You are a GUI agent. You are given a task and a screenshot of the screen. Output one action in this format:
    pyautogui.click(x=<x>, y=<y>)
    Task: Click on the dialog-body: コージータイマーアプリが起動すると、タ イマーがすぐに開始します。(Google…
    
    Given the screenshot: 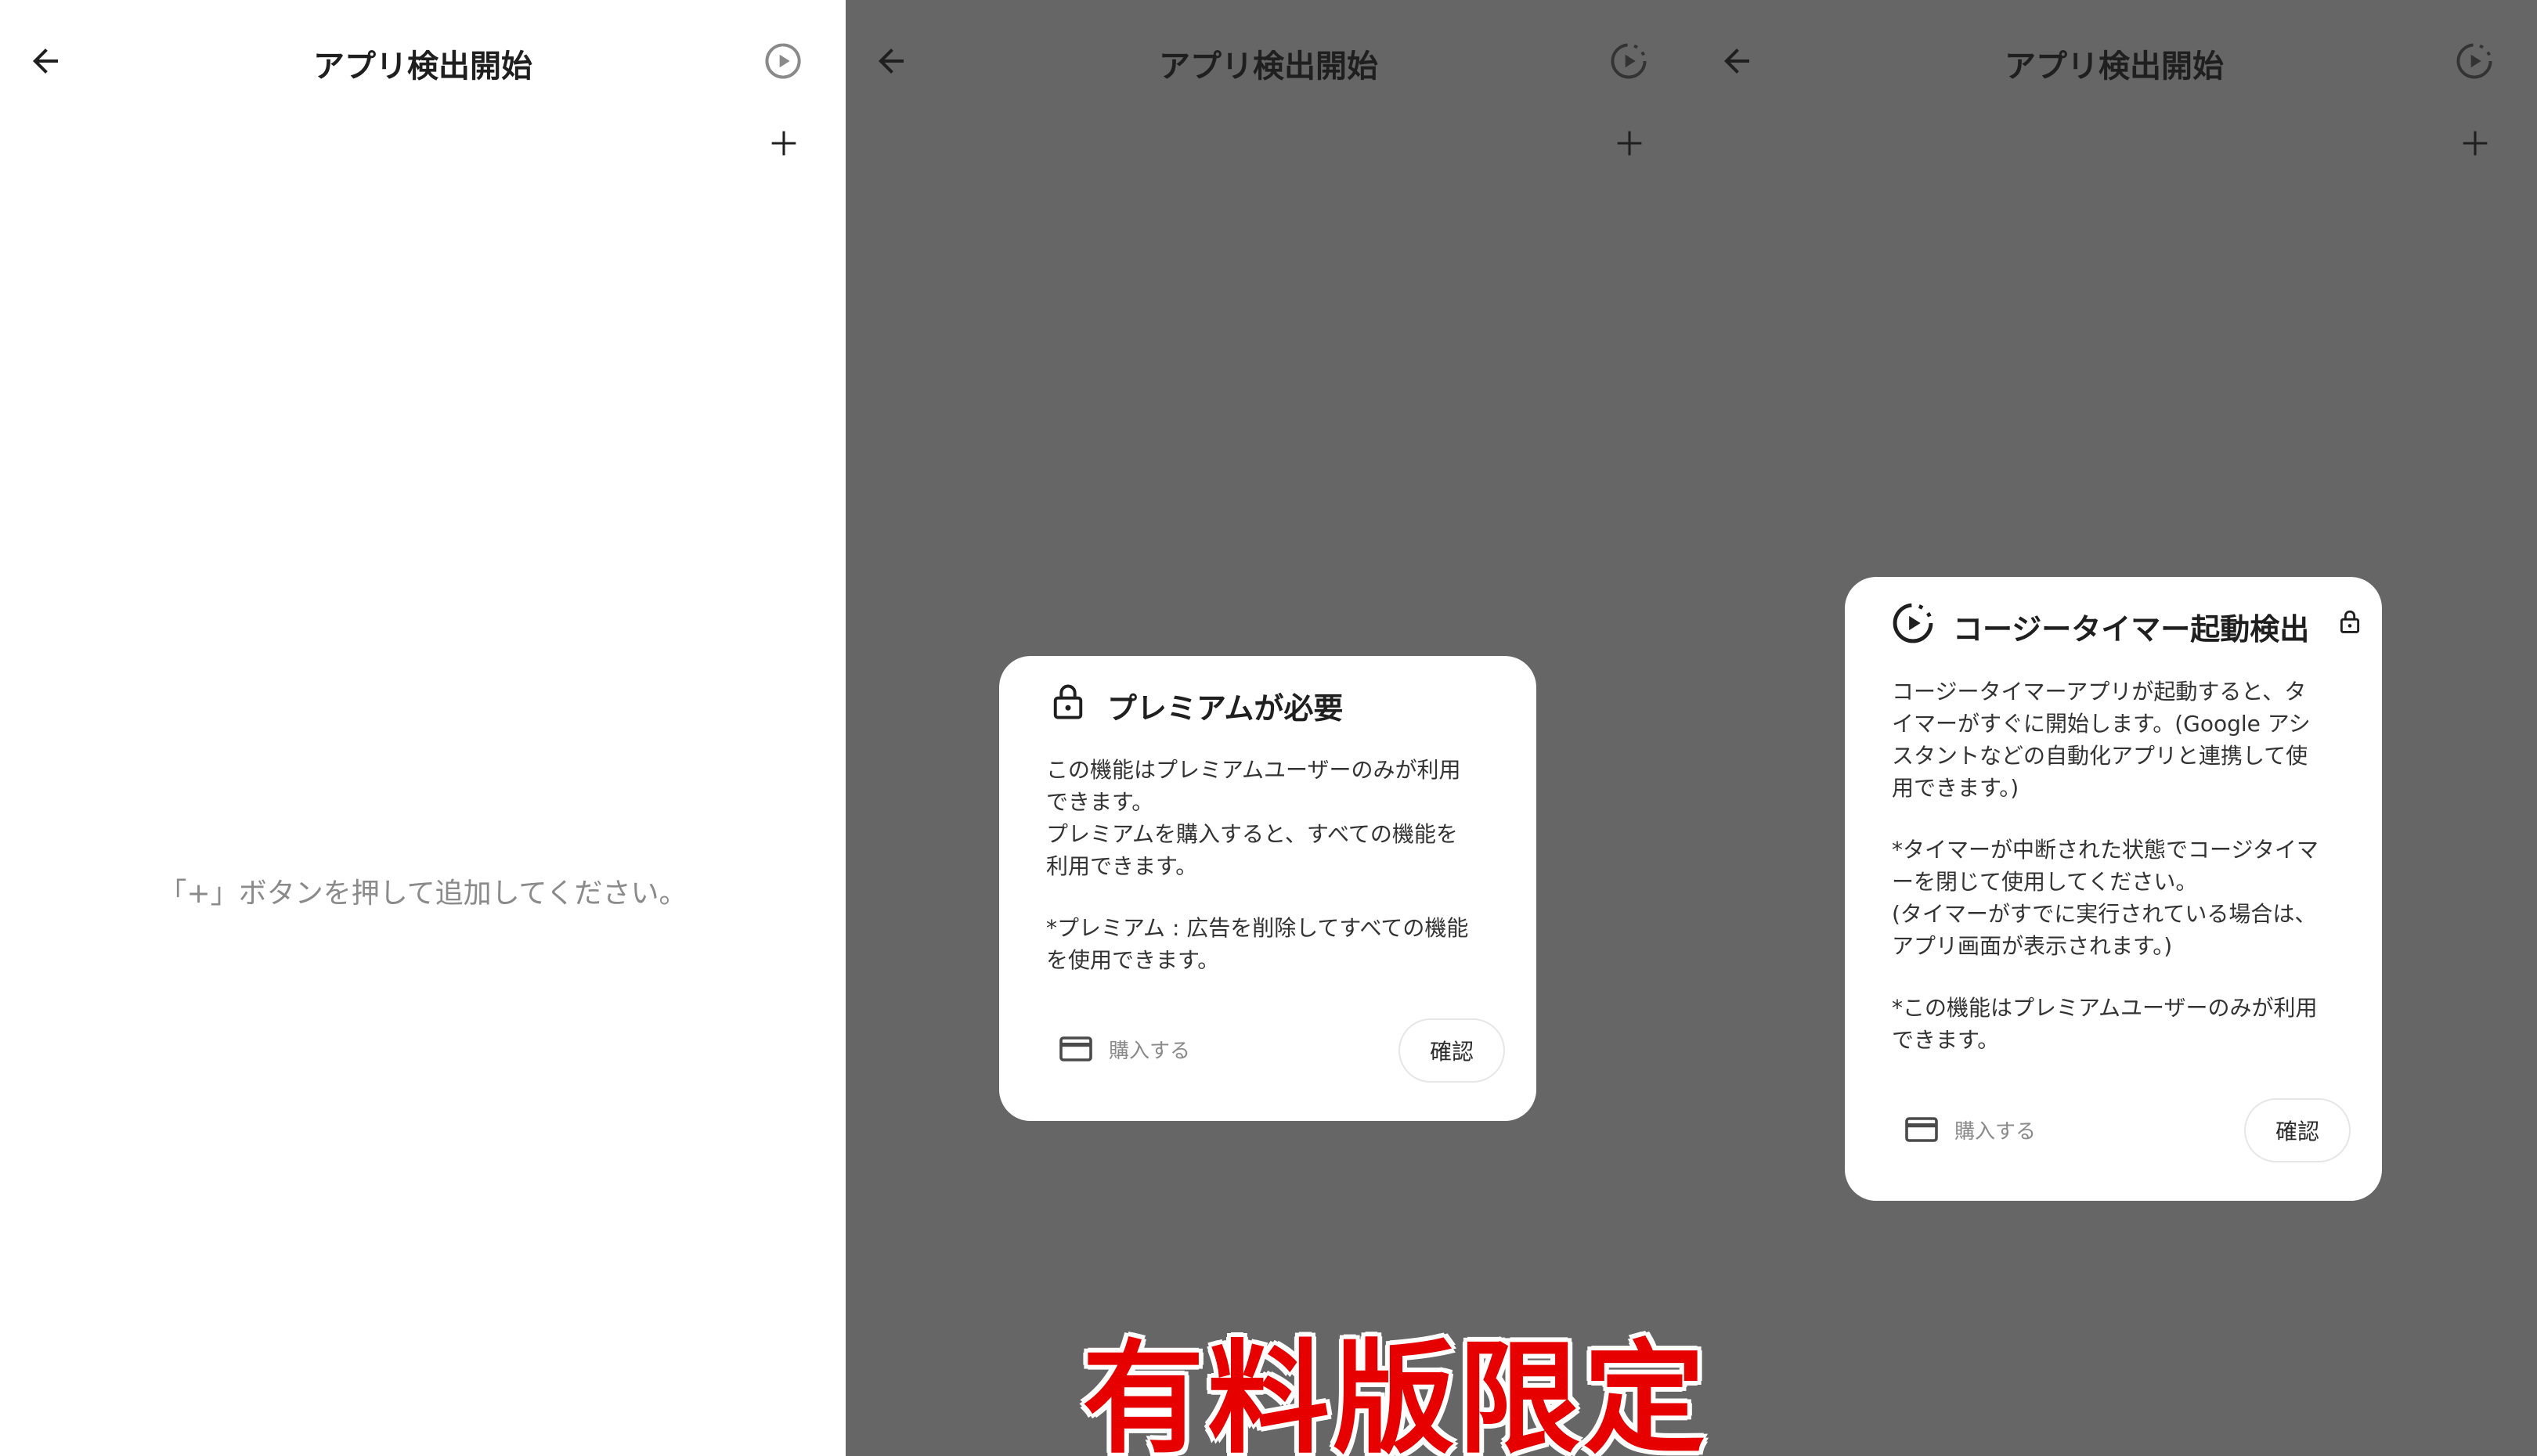 What is the action you would take?
    pyautogui.click(x=2127, y=866)
    